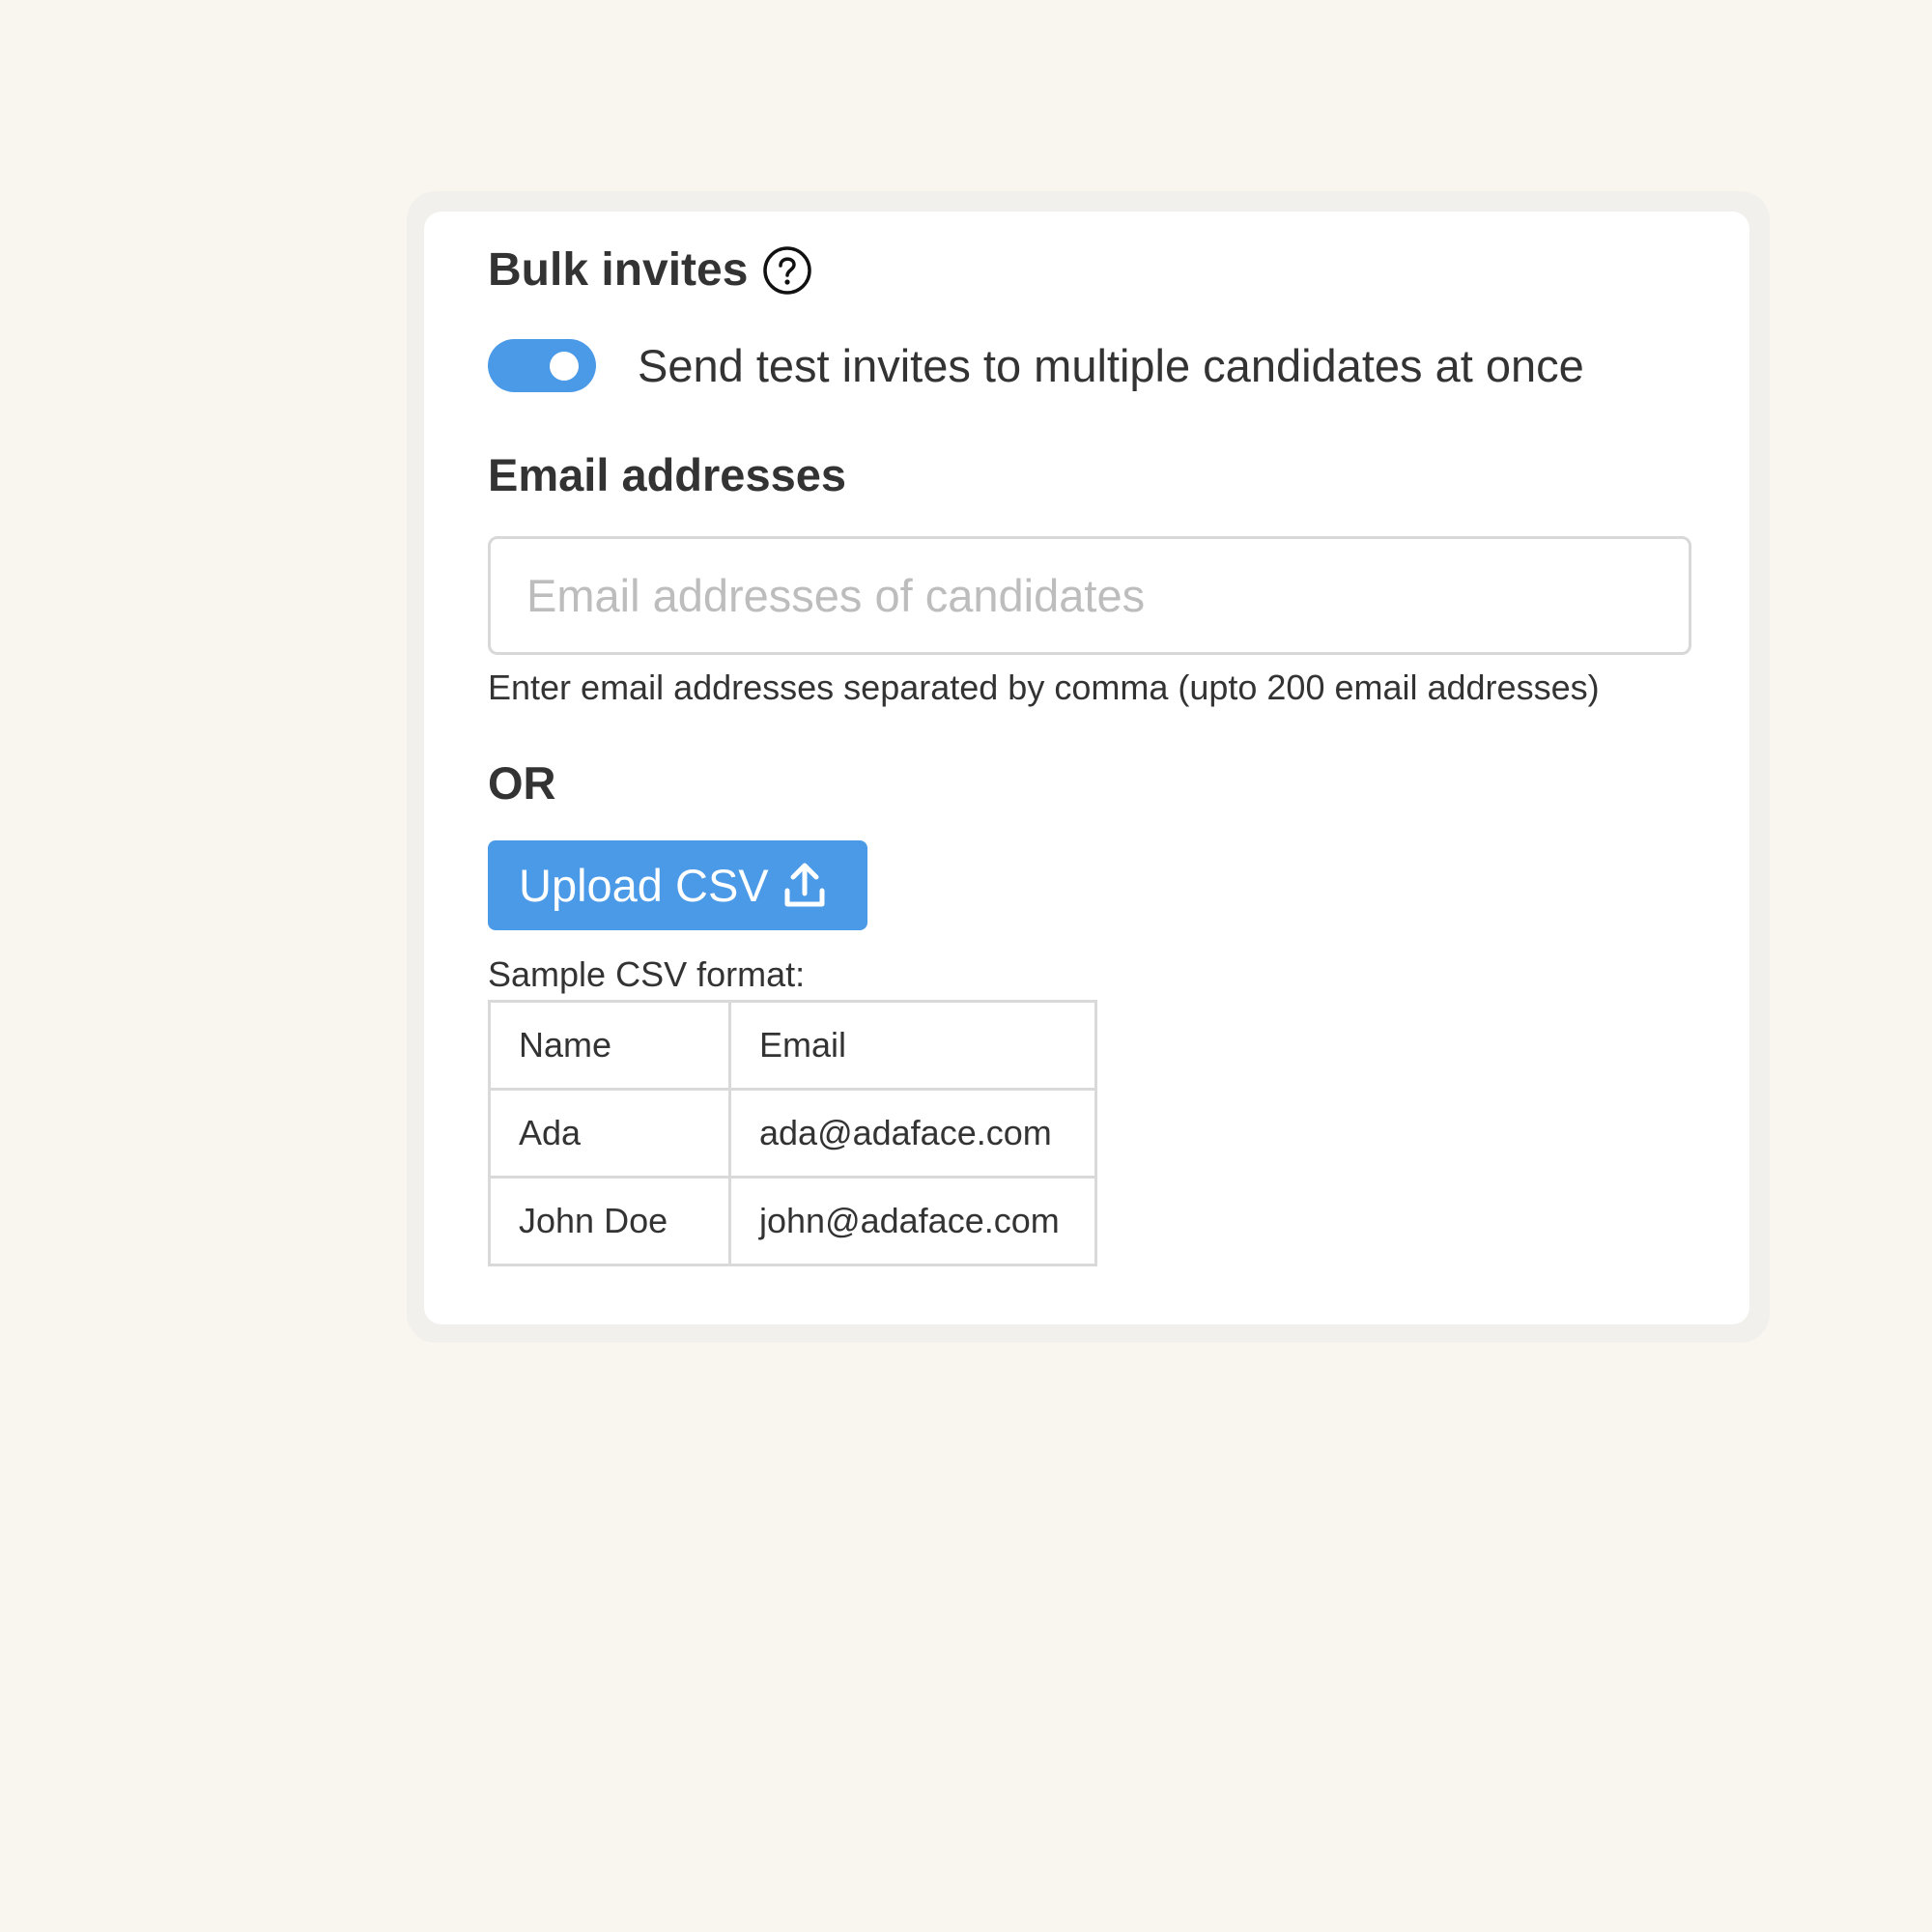 This screenshot has height=1932, width=1932. I want to click on header-cell-name: Name, so click(609, 1045).